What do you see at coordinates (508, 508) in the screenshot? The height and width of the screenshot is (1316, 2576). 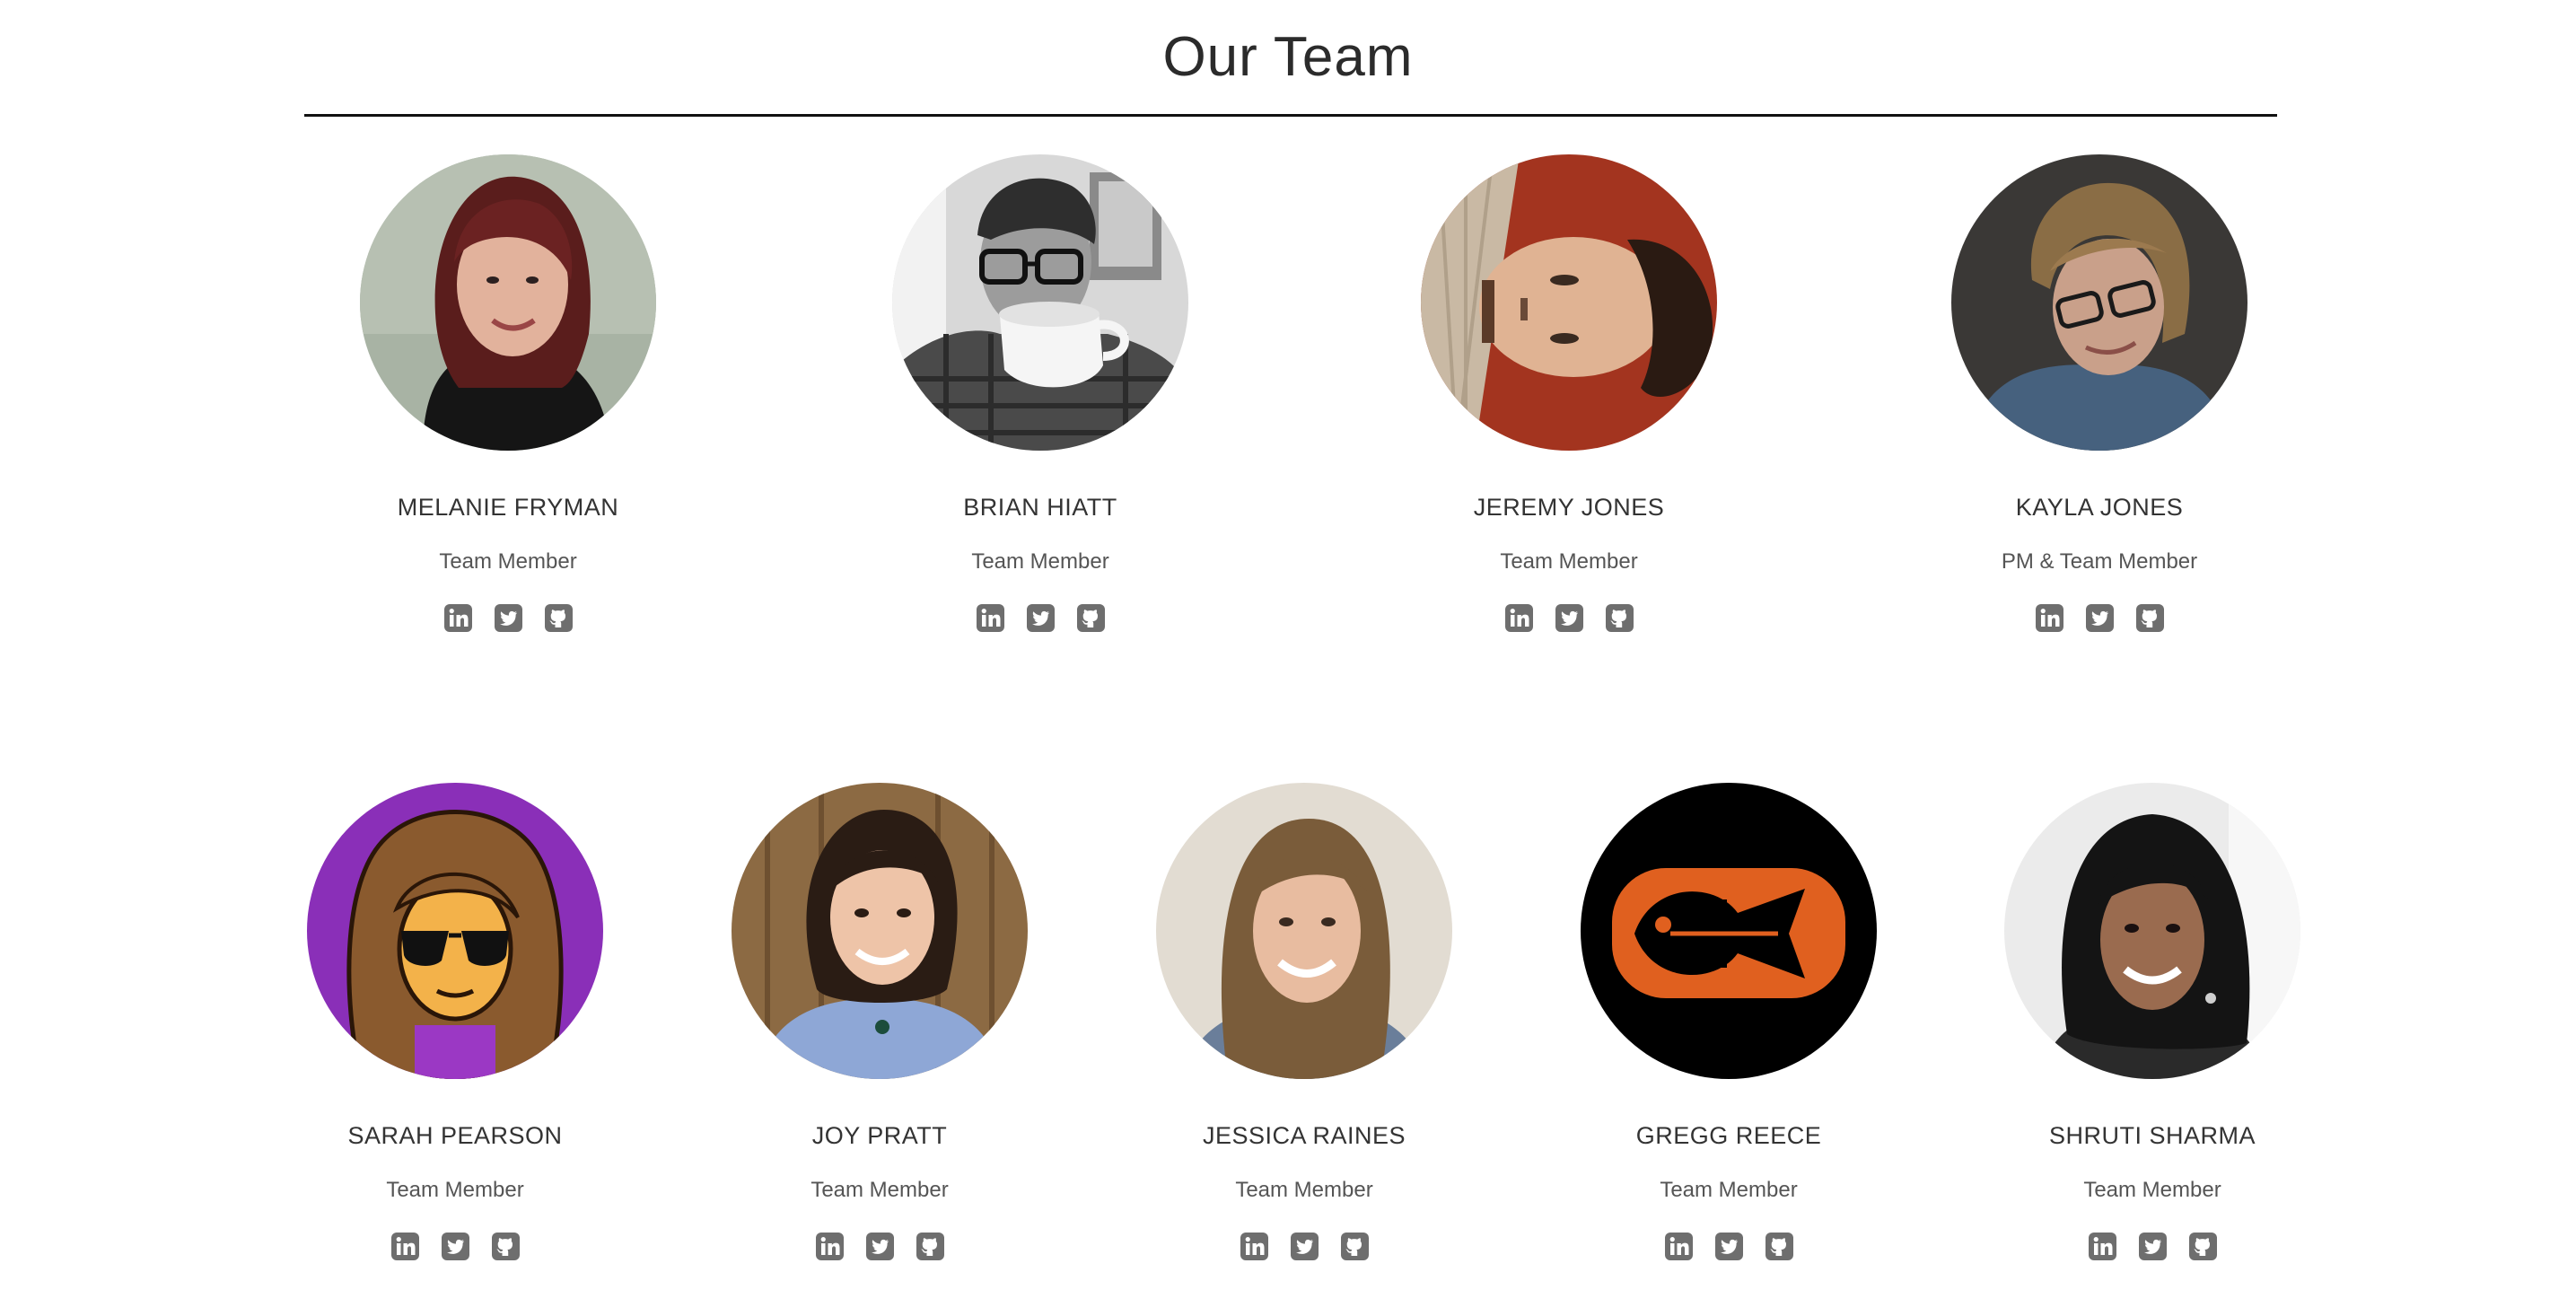 I see `member-name: MELANIE FRYMAN` at bounding box center [508, 508].